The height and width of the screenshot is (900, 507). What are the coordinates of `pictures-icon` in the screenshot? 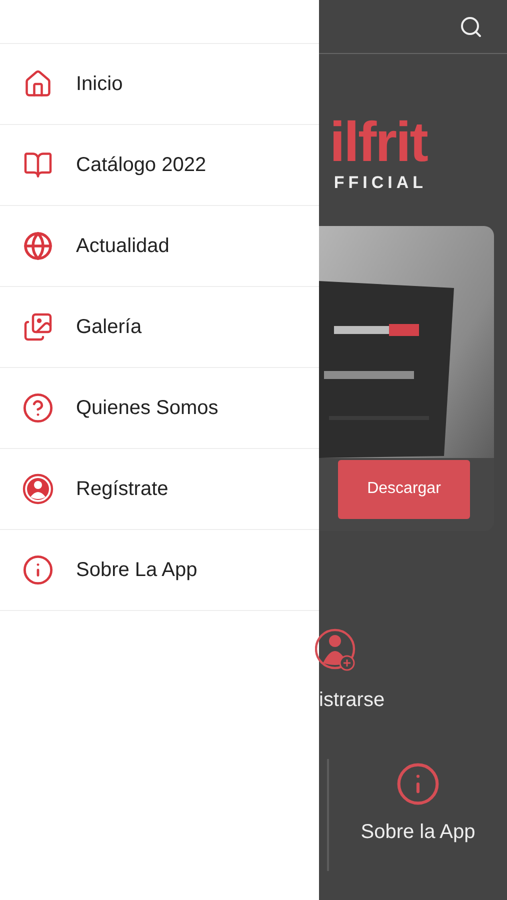 It's located at (38, 327).